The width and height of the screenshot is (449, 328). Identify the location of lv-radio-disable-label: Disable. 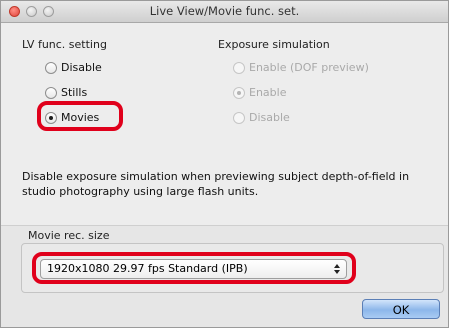
(81, 67).